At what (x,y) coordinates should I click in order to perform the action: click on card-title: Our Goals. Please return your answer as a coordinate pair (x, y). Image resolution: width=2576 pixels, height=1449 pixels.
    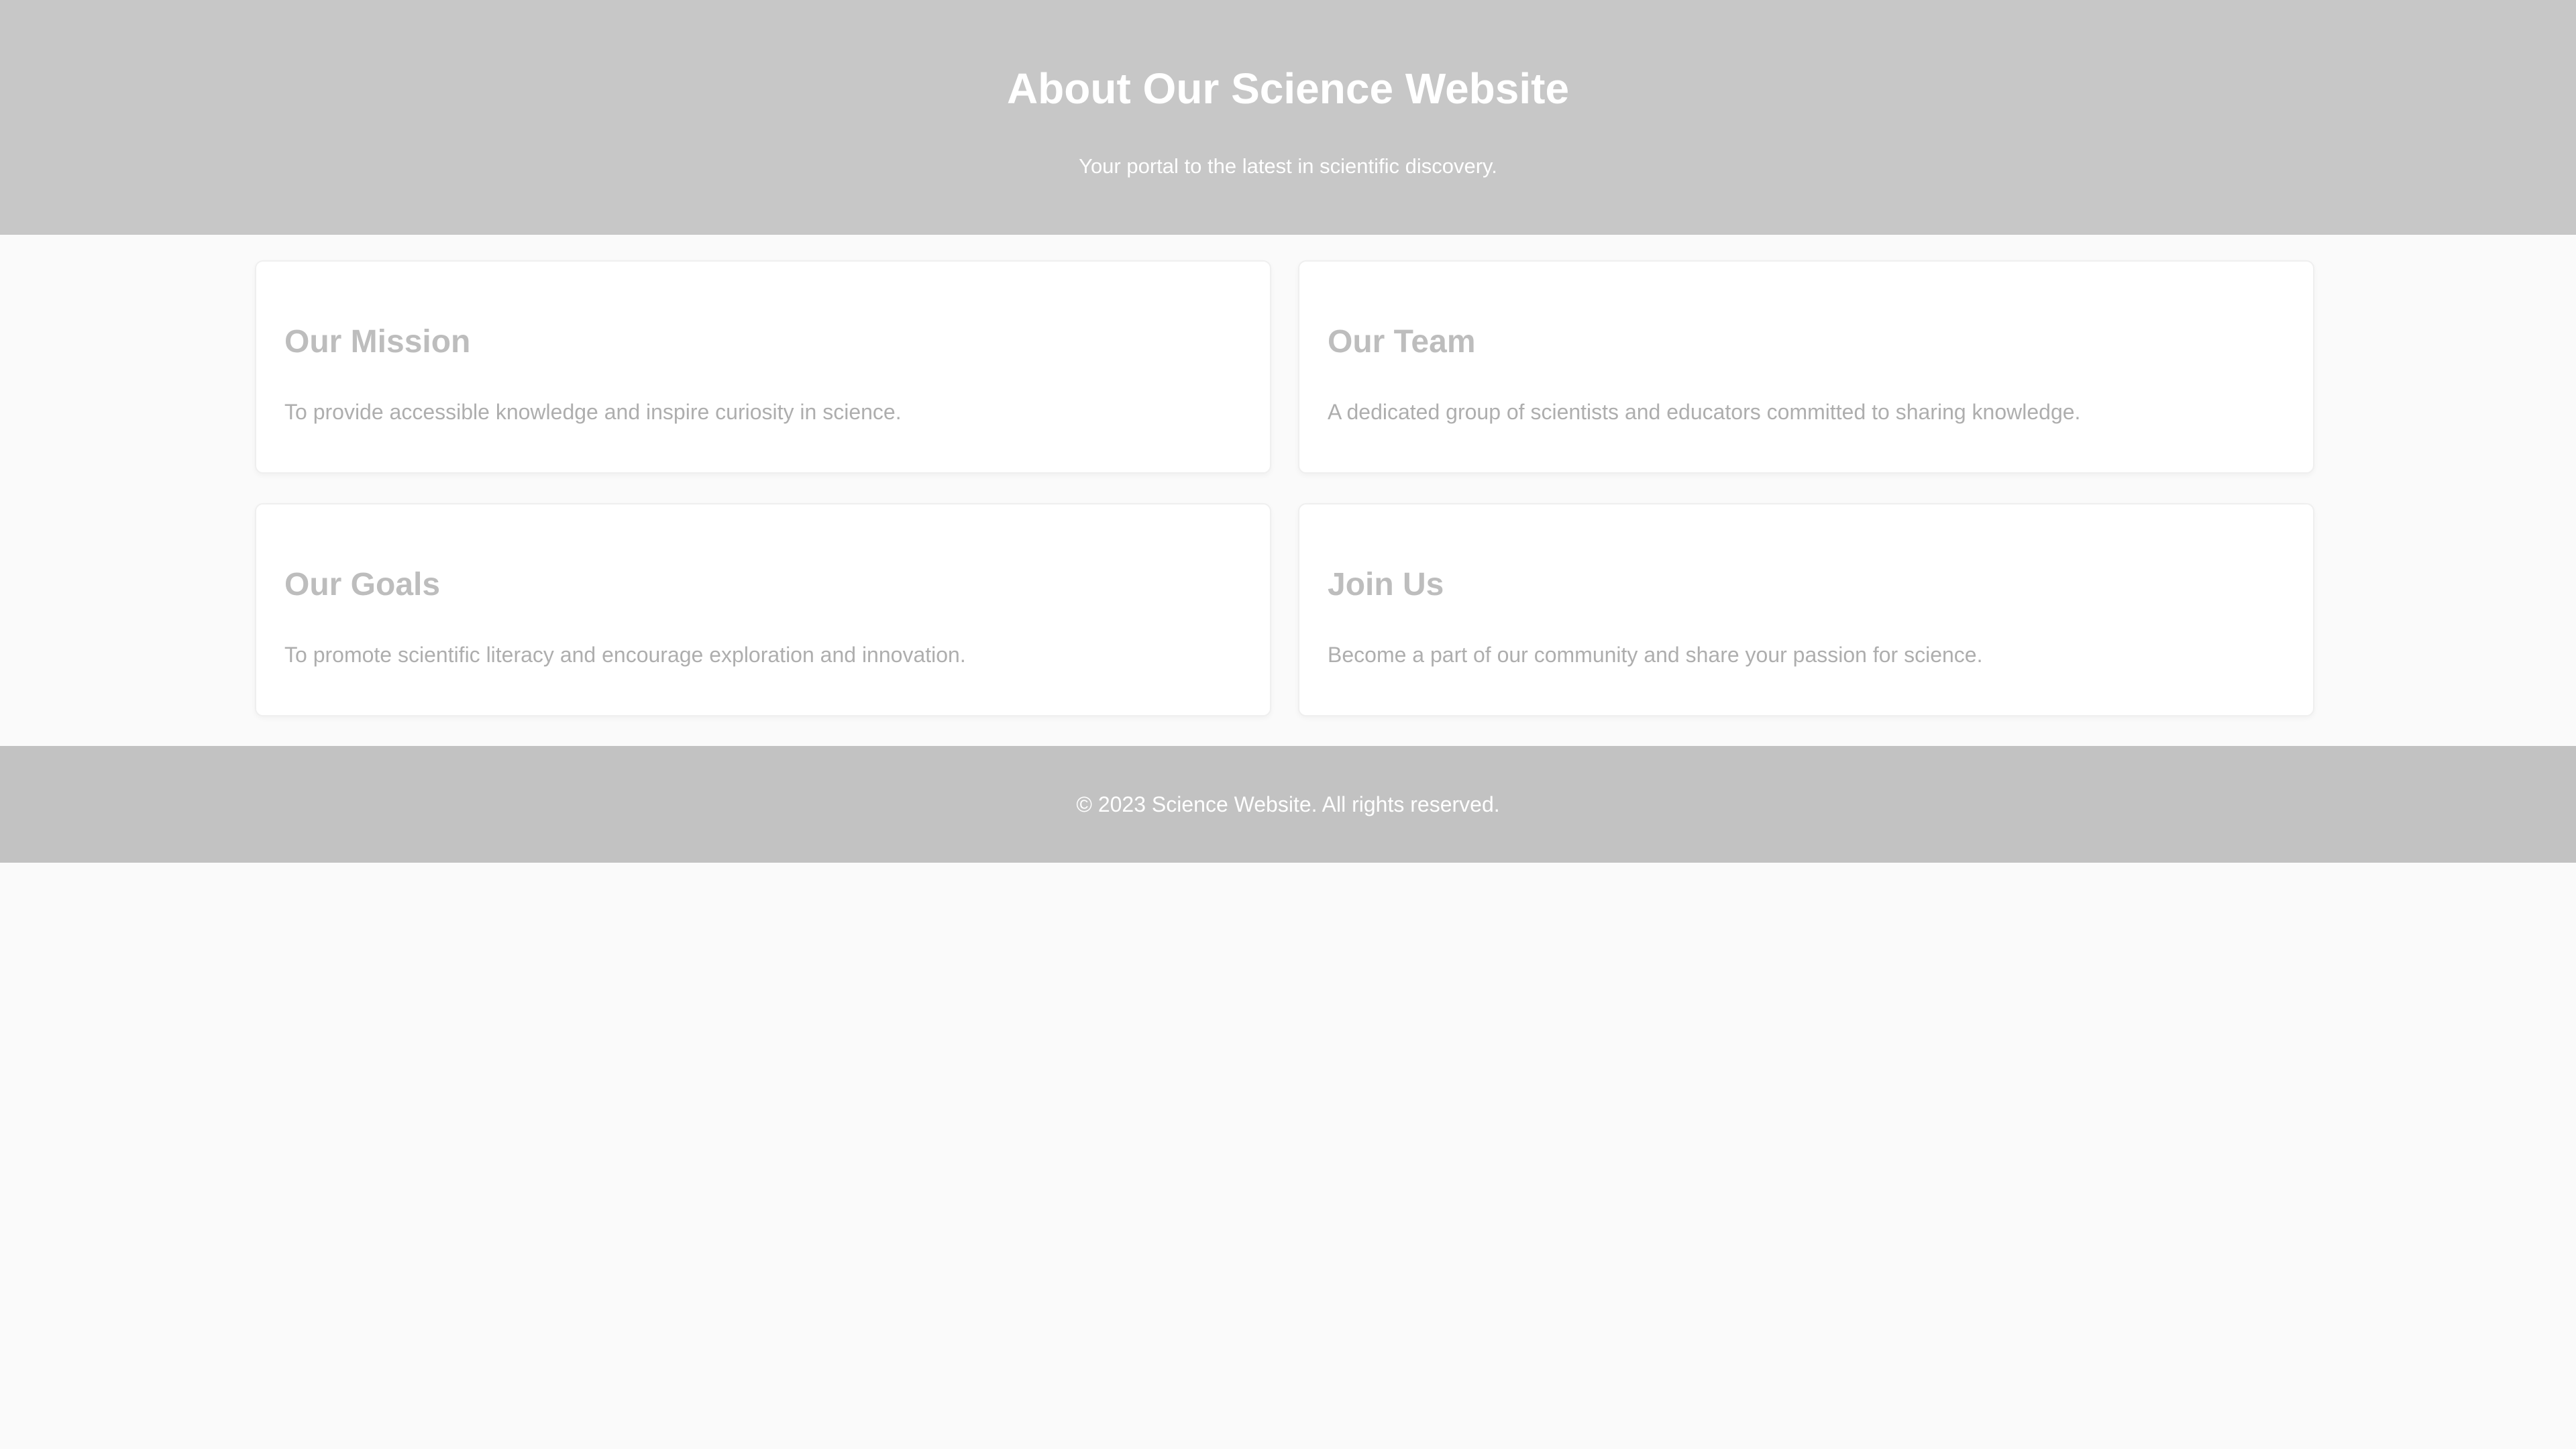
    Looking at the image, I should click on (362, 584).